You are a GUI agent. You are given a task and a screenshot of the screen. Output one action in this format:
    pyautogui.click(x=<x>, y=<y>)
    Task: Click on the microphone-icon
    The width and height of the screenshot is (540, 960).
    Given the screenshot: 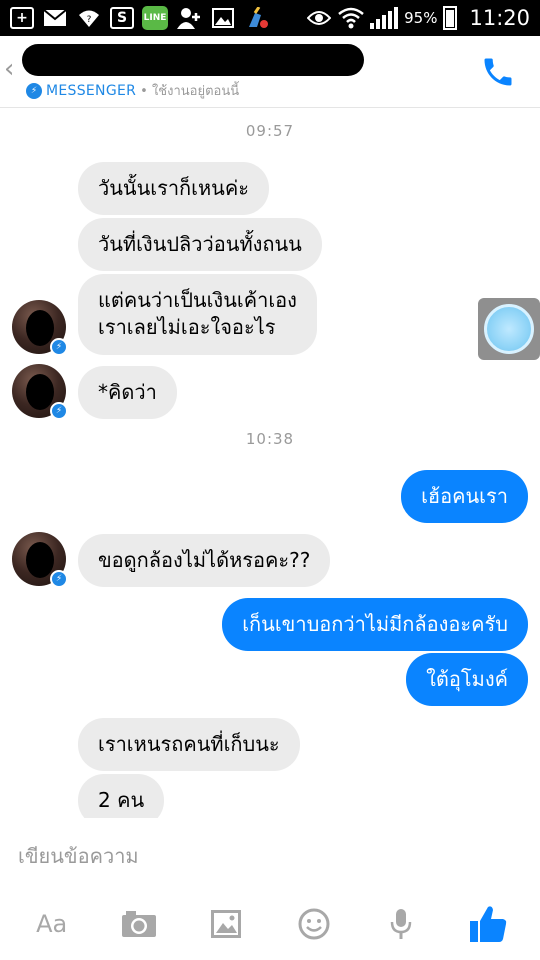 What is the action you would take?
    pyautogui.click(x=401, y=924)
    